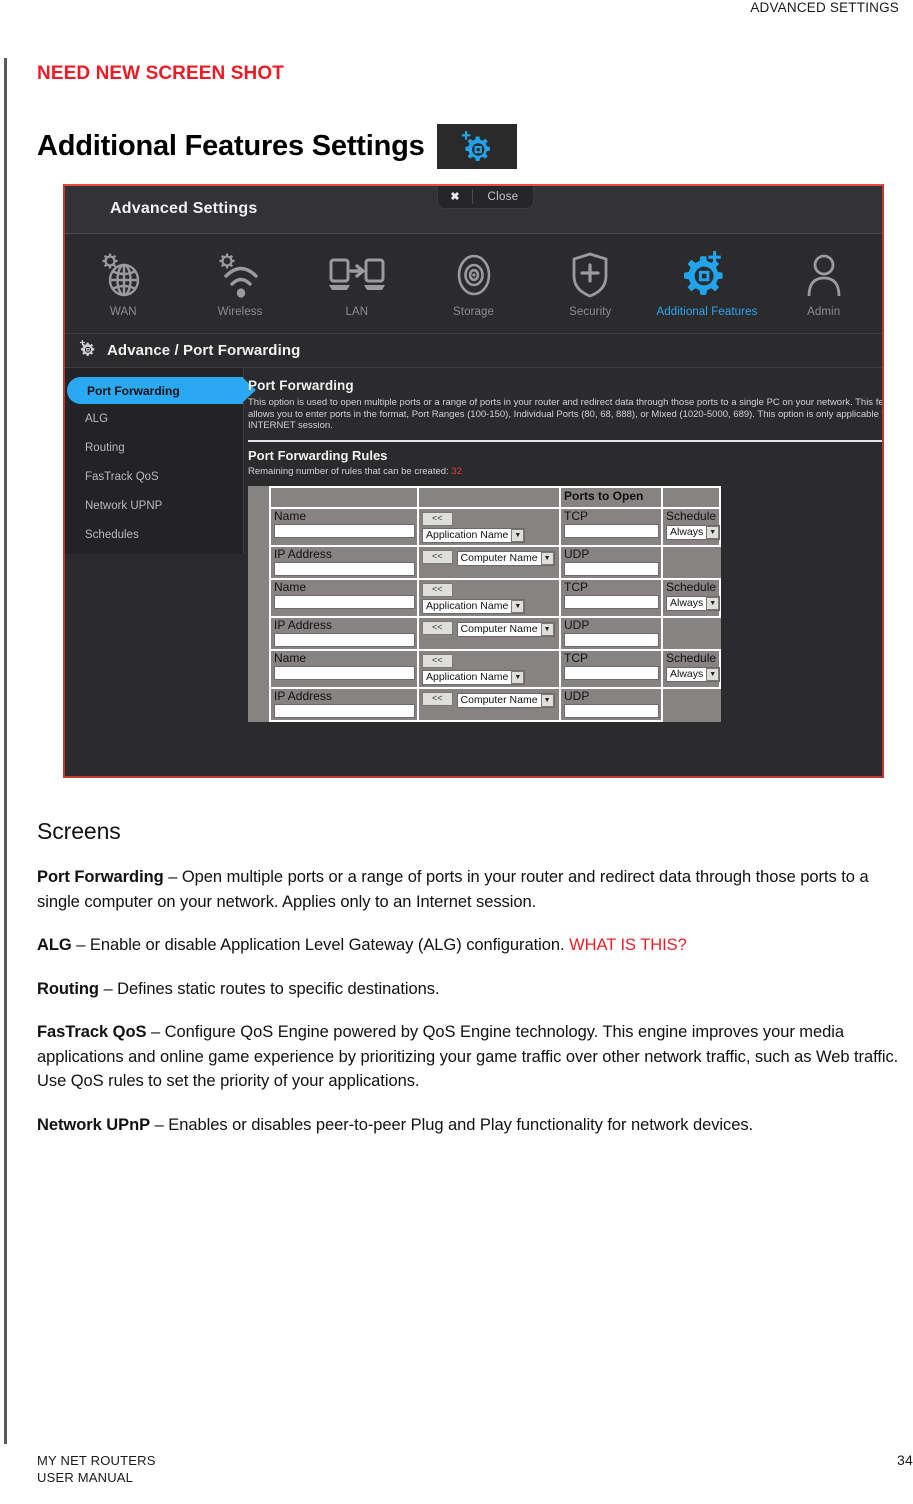 The height and width of the screenshot is (1504, 913). Describe the element at coordinates (154, 447) in the screenshot. I see `side-nav-item-routing: Routing` at that location.